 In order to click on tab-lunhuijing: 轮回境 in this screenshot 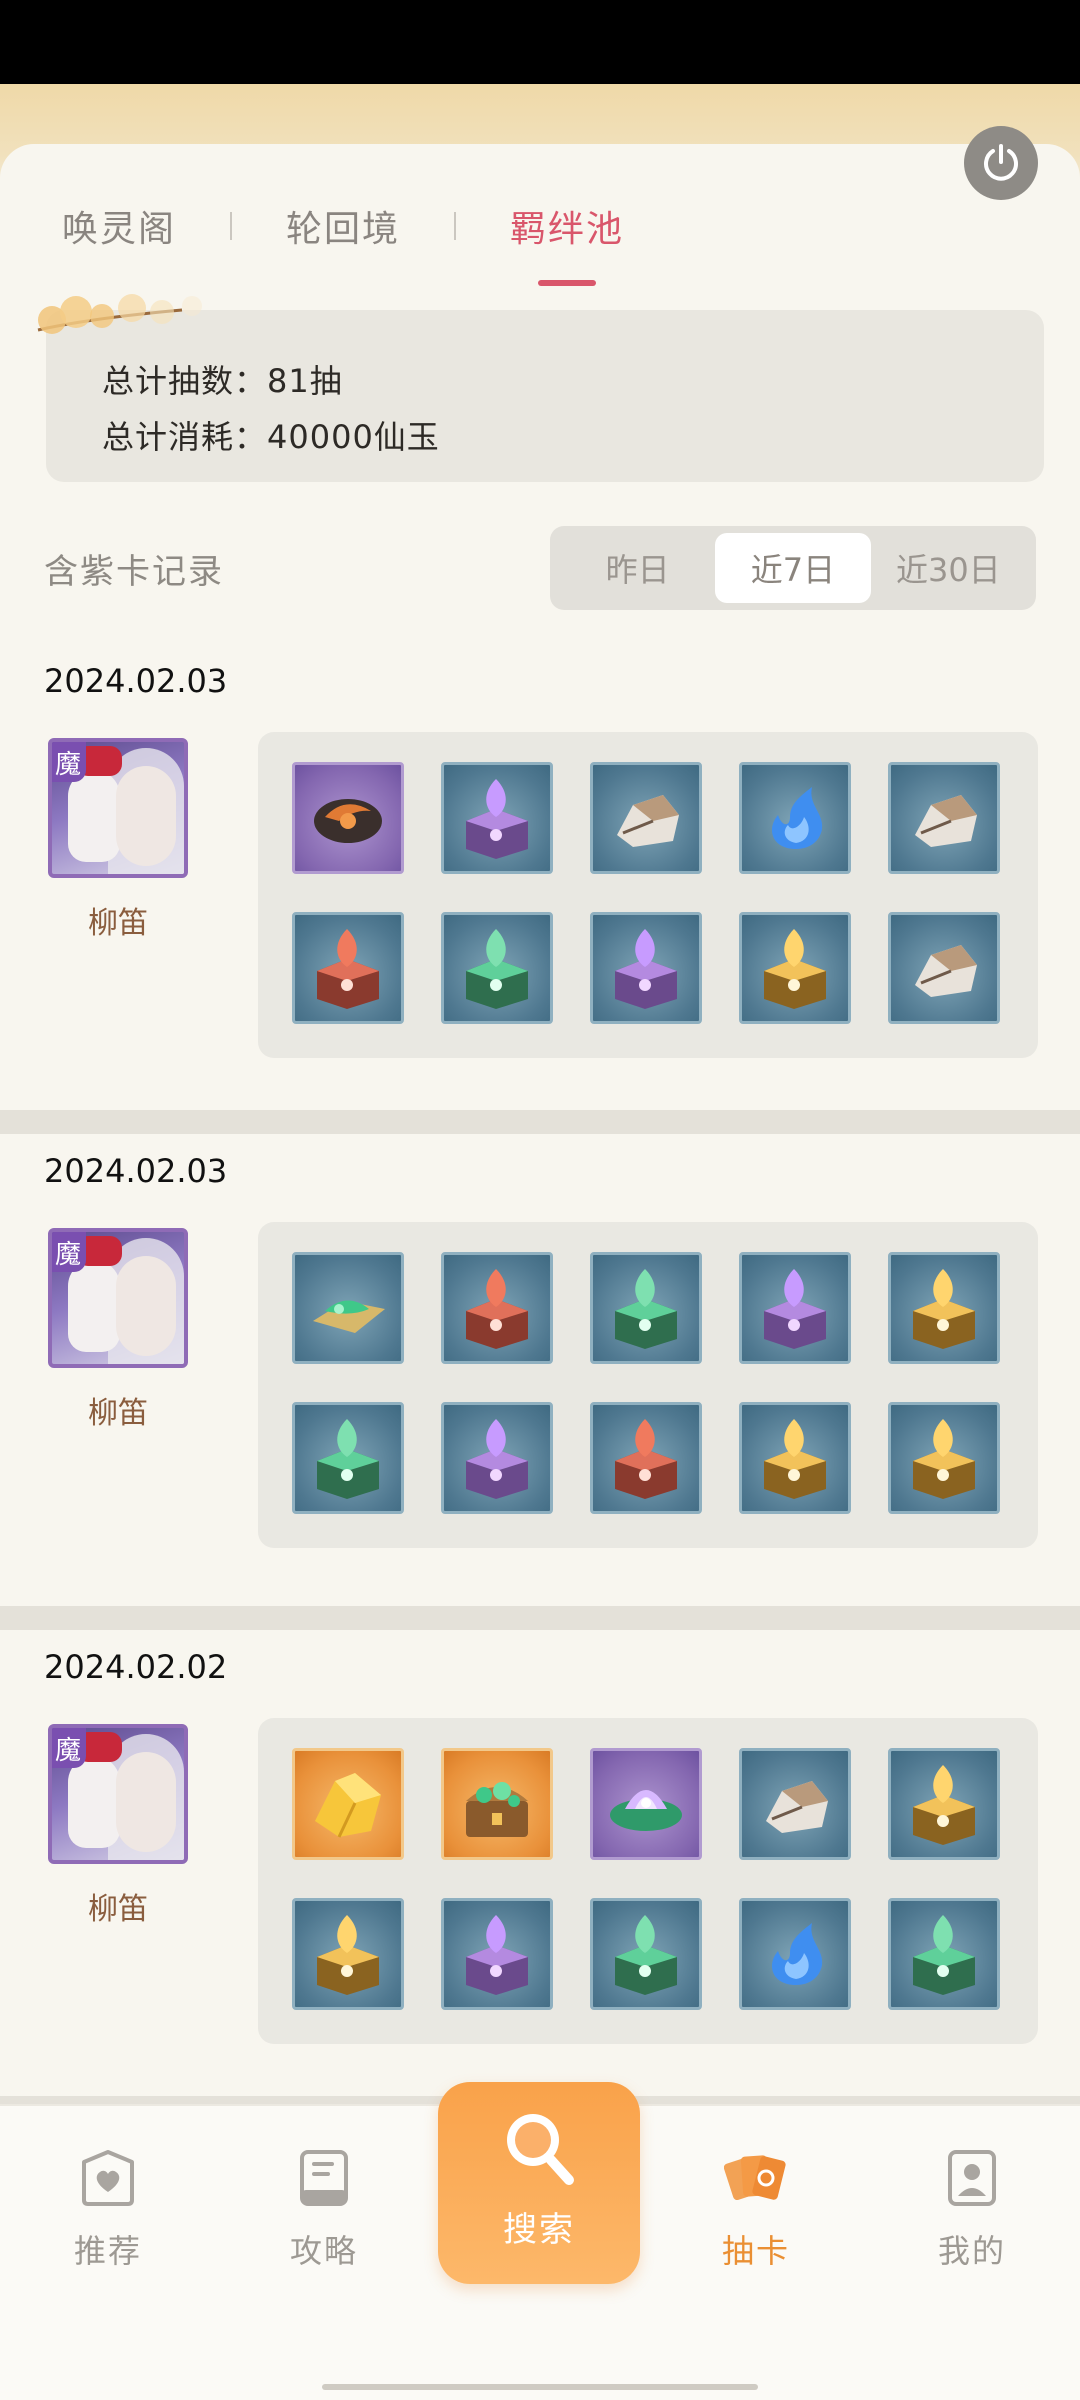, I will do `click(343, 226)`.